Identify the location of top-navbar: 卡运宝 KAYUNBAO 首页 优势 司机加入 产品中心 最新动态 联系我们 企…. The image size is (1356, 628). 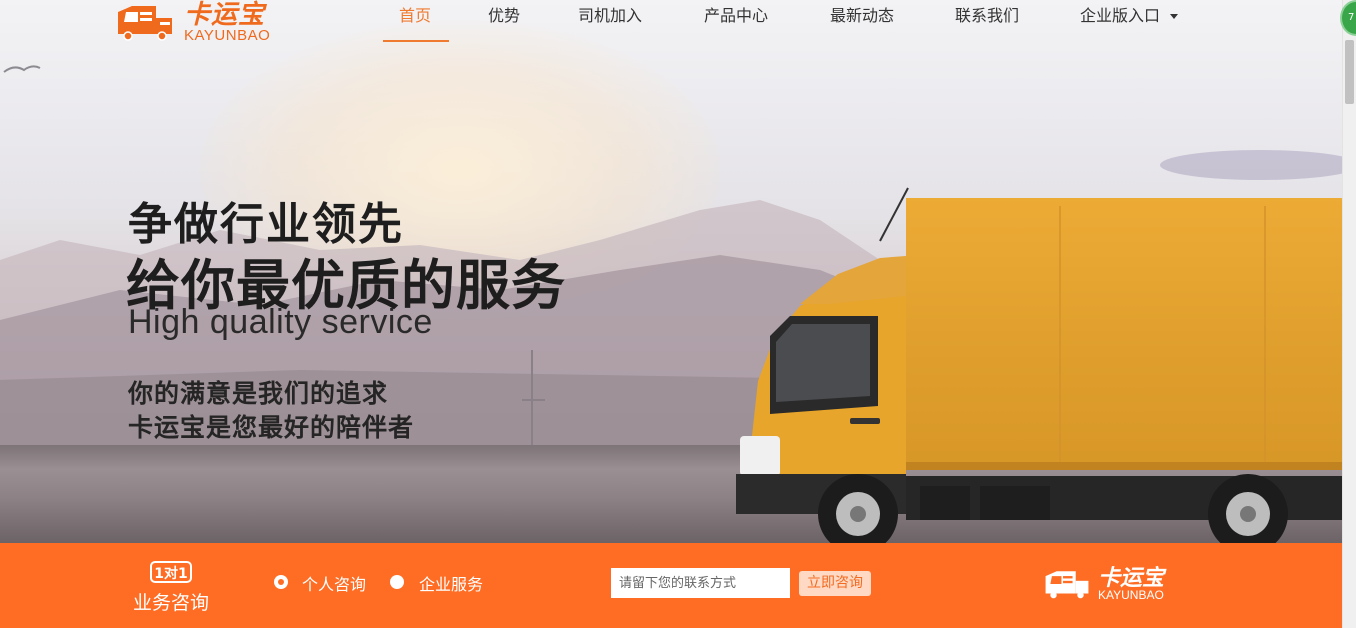
(671, 22).